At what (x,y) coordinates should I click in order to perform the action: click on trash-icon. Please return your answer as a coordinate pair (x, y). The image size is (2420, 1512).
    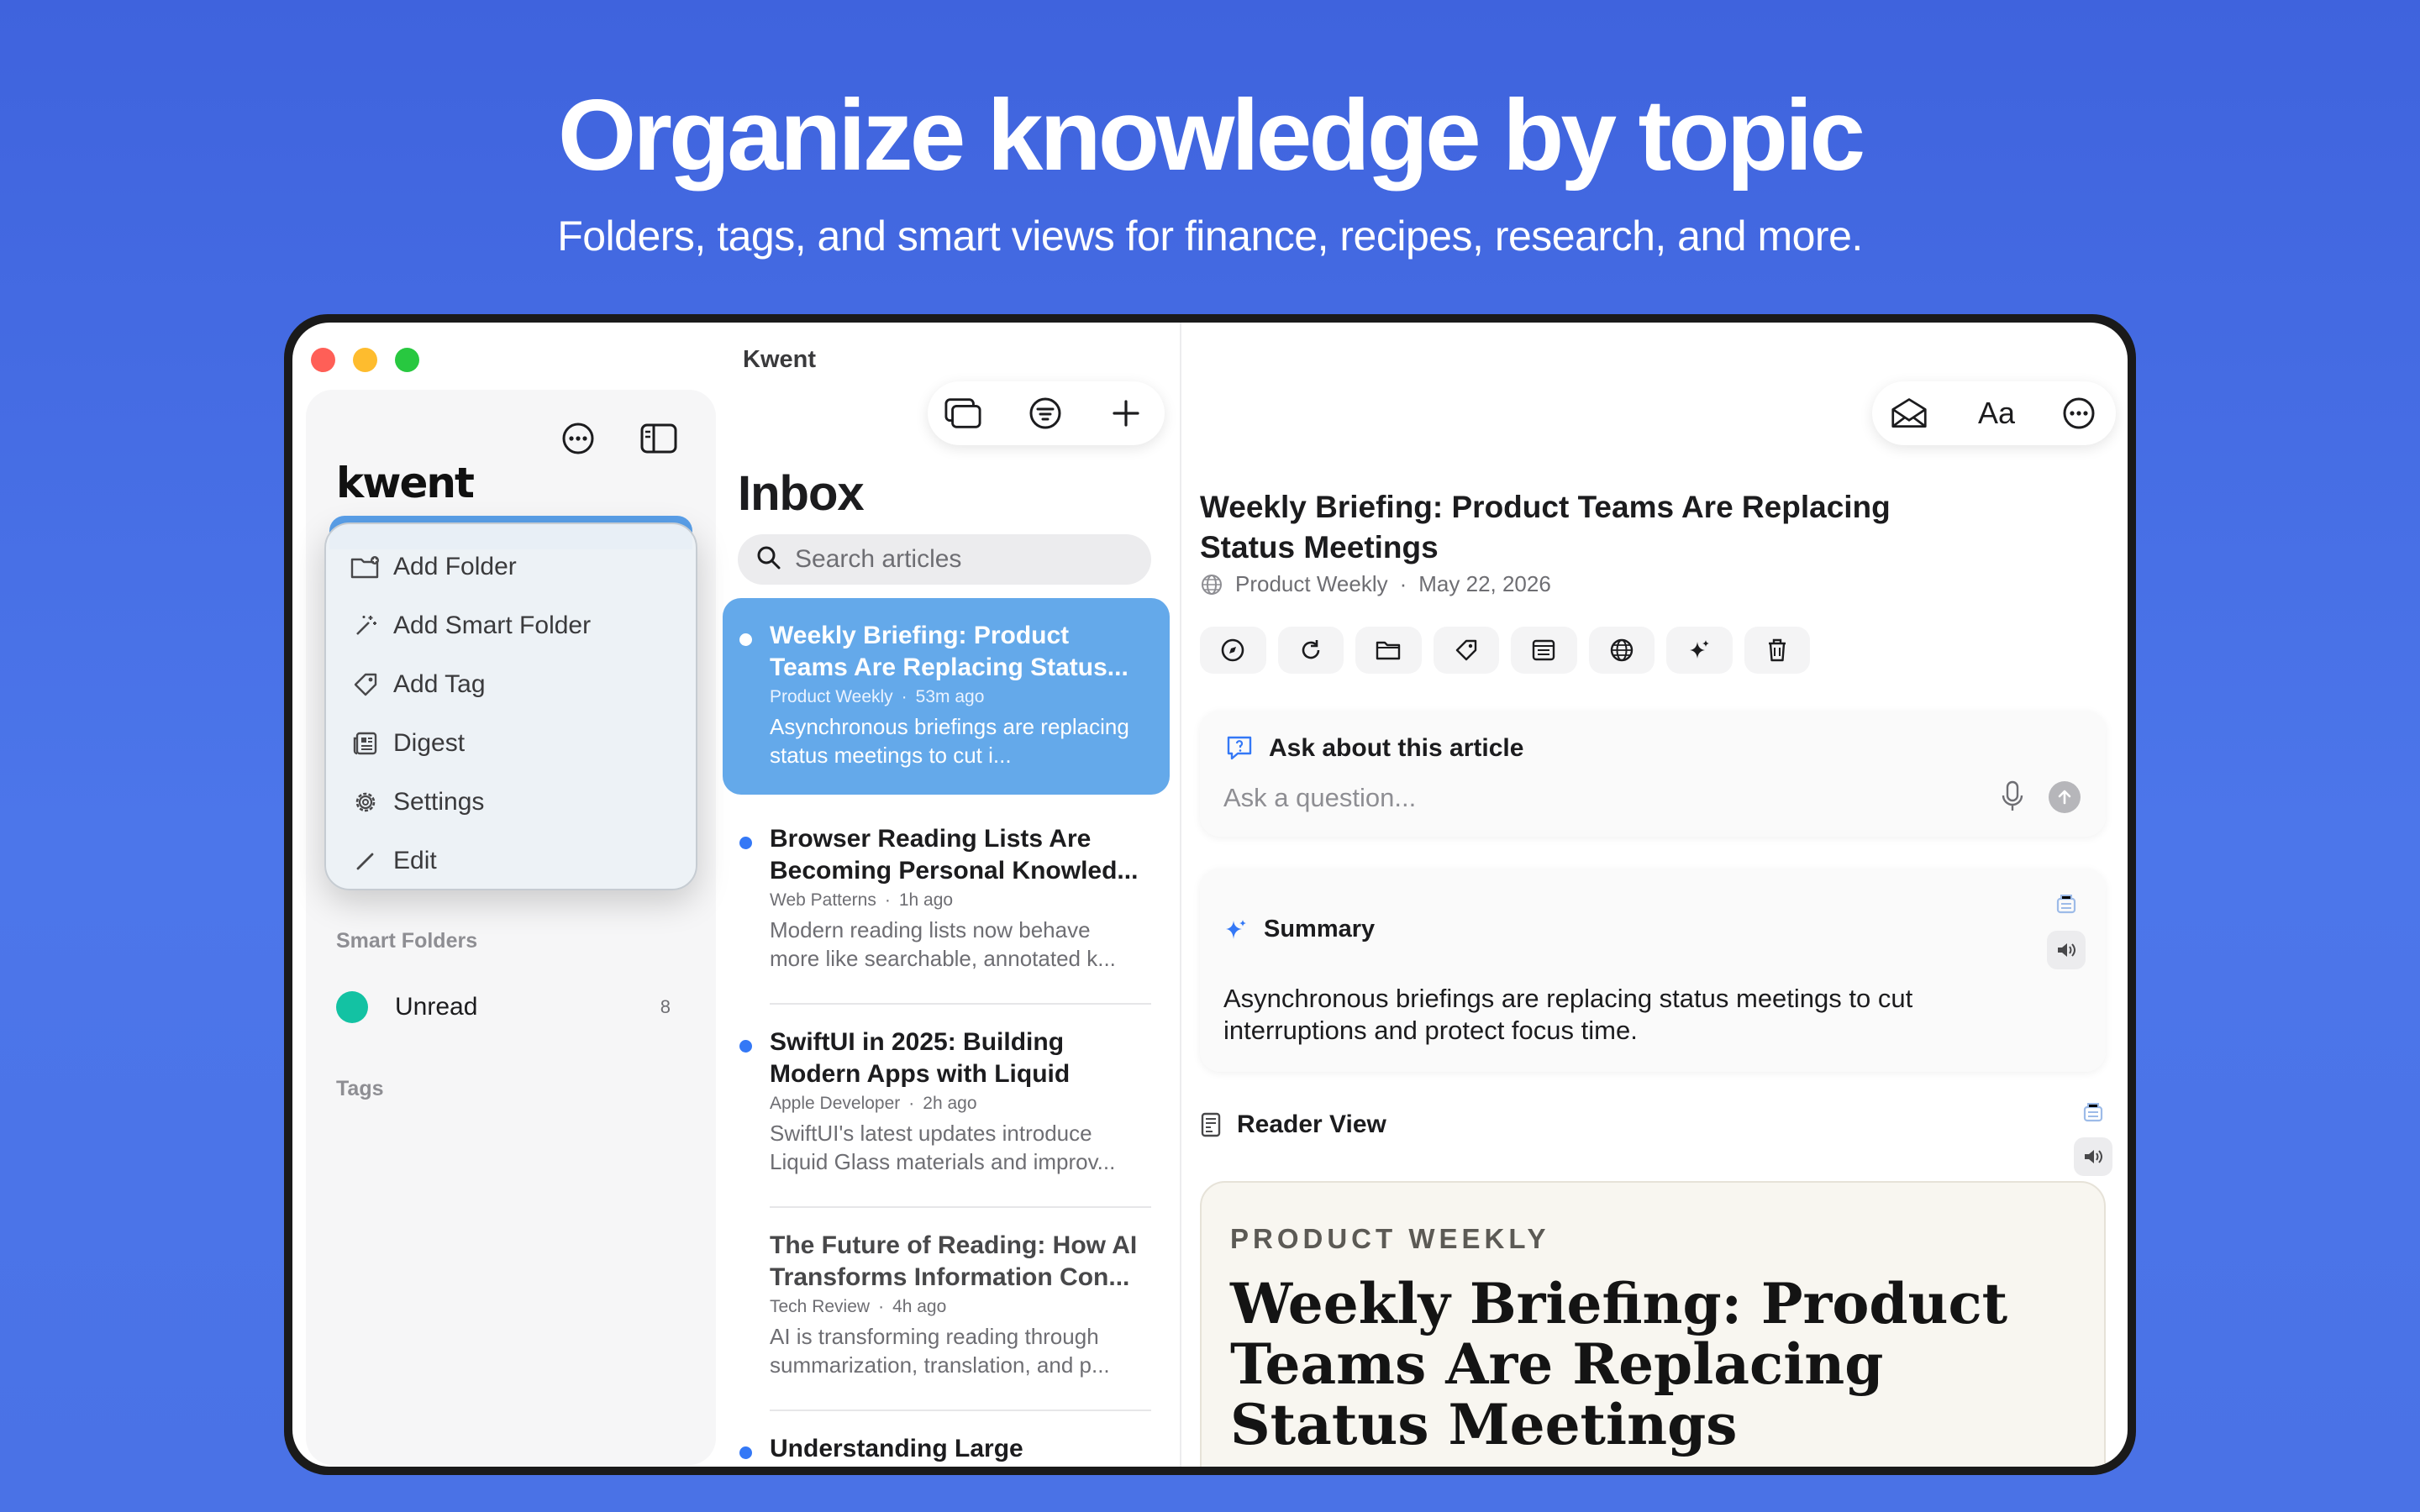
    Looking at the image, I should click on (1777, 650).